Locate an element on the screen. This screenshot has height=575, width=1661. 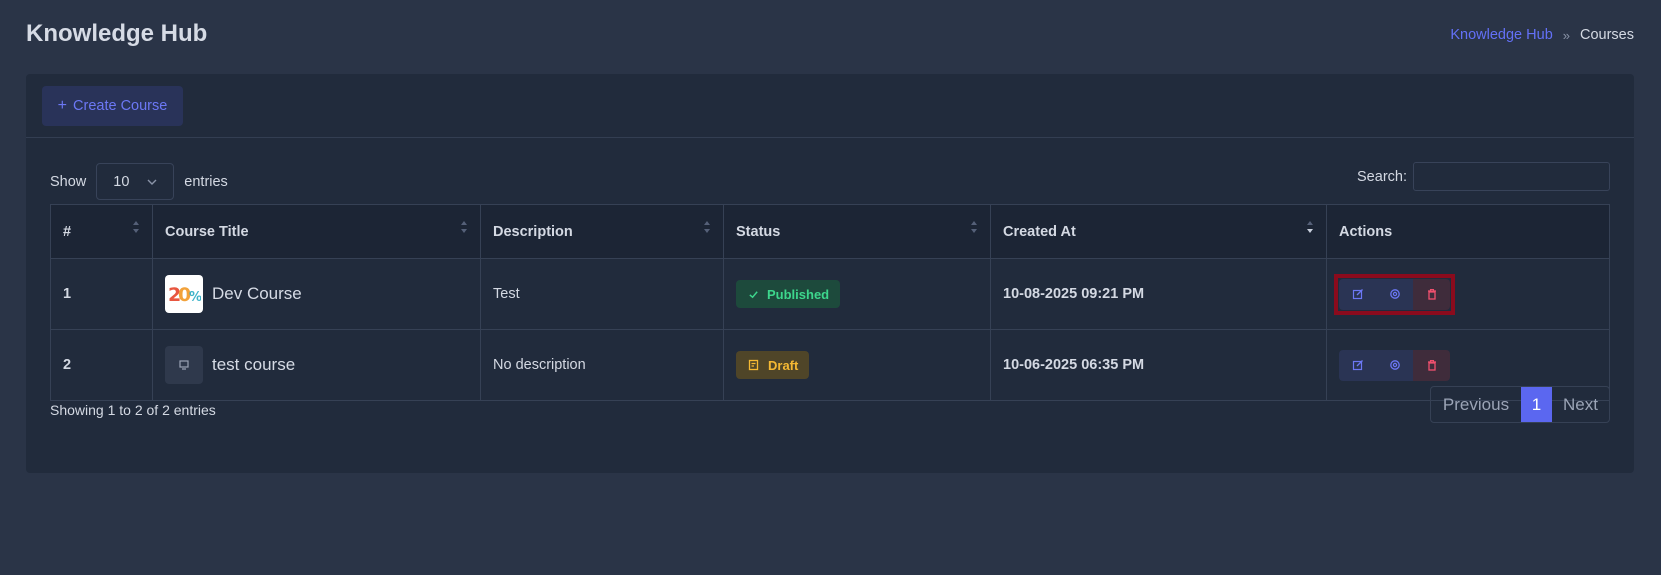
column-header-actions: Actions is located at coordinates (1468, 231).